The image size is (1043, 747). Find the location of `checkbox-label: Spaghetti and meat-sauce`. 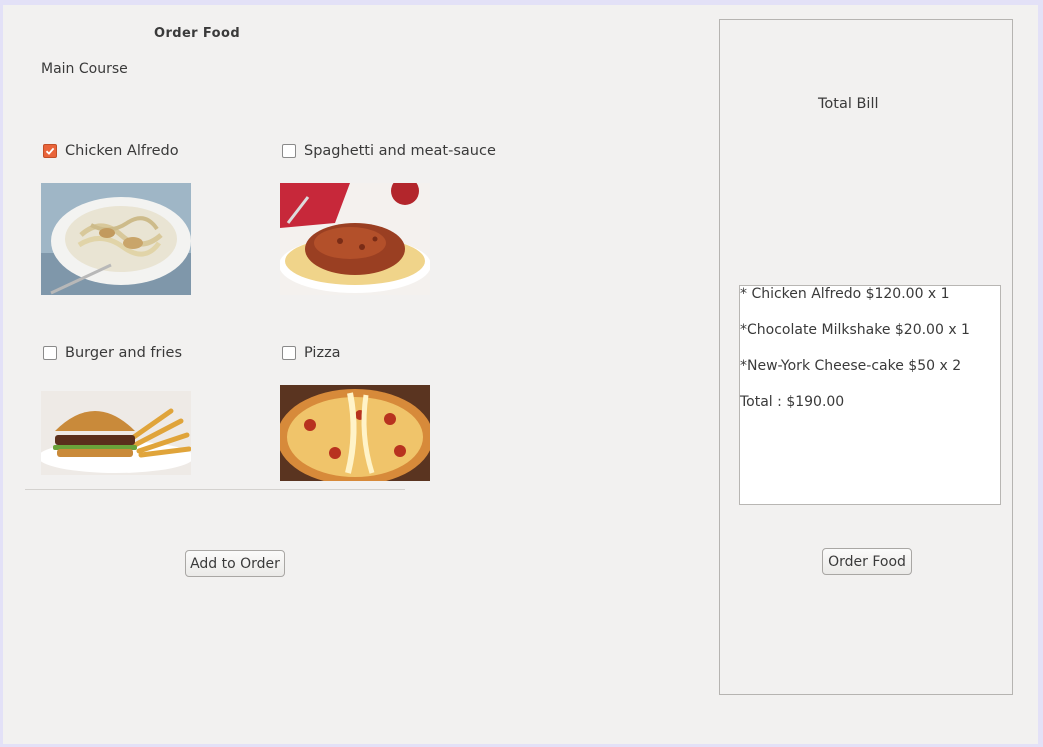

checkbox-label: Spaghetti and meat-sauce is located at coordinates (400, 151).